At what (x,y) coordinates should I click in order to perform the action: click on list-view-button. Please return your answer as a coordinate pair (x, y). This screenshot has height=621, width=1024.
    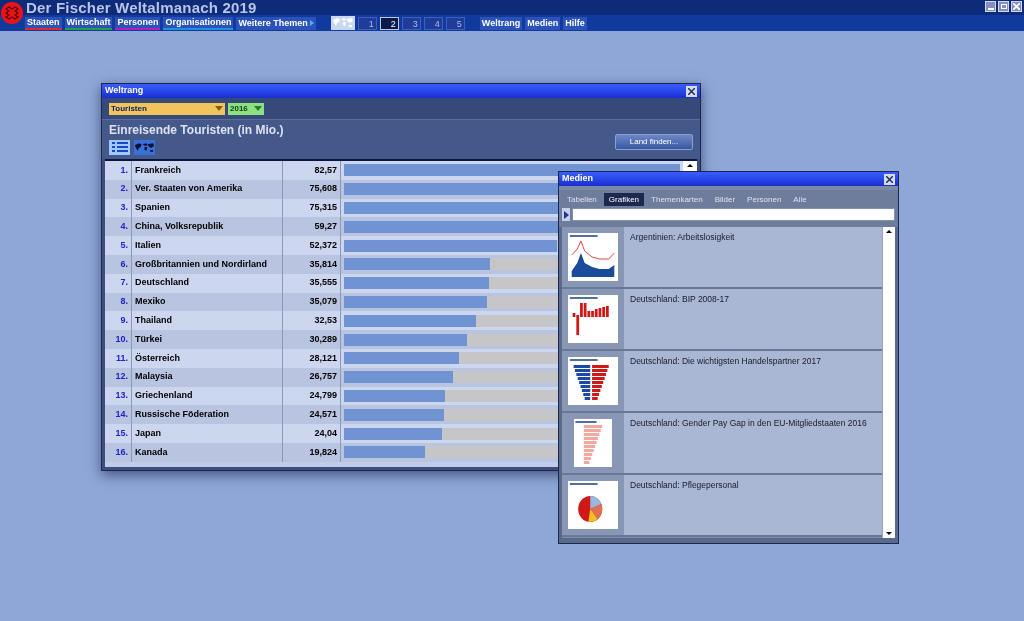
    Looking at the image, I should click on (119, 147).